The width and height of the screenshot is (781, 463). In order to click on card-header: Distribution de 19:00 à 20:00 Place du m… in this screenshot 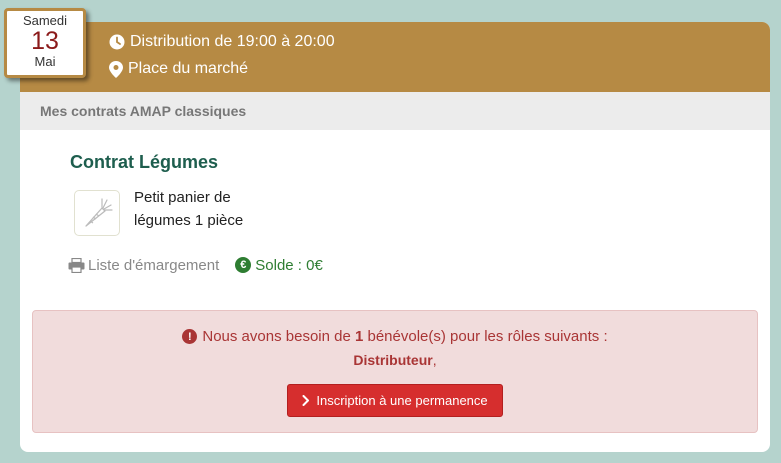, I will do `click(395, 57)`.